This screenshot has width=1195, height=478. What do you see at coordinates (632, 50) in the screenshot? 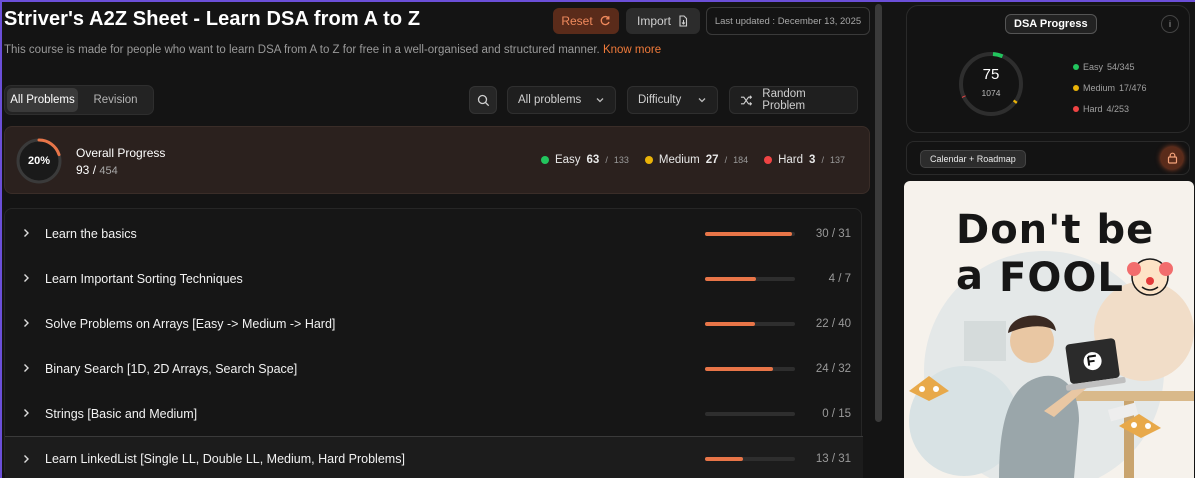
I see `know-more-link: Know more` at bounding box center [632, 50].